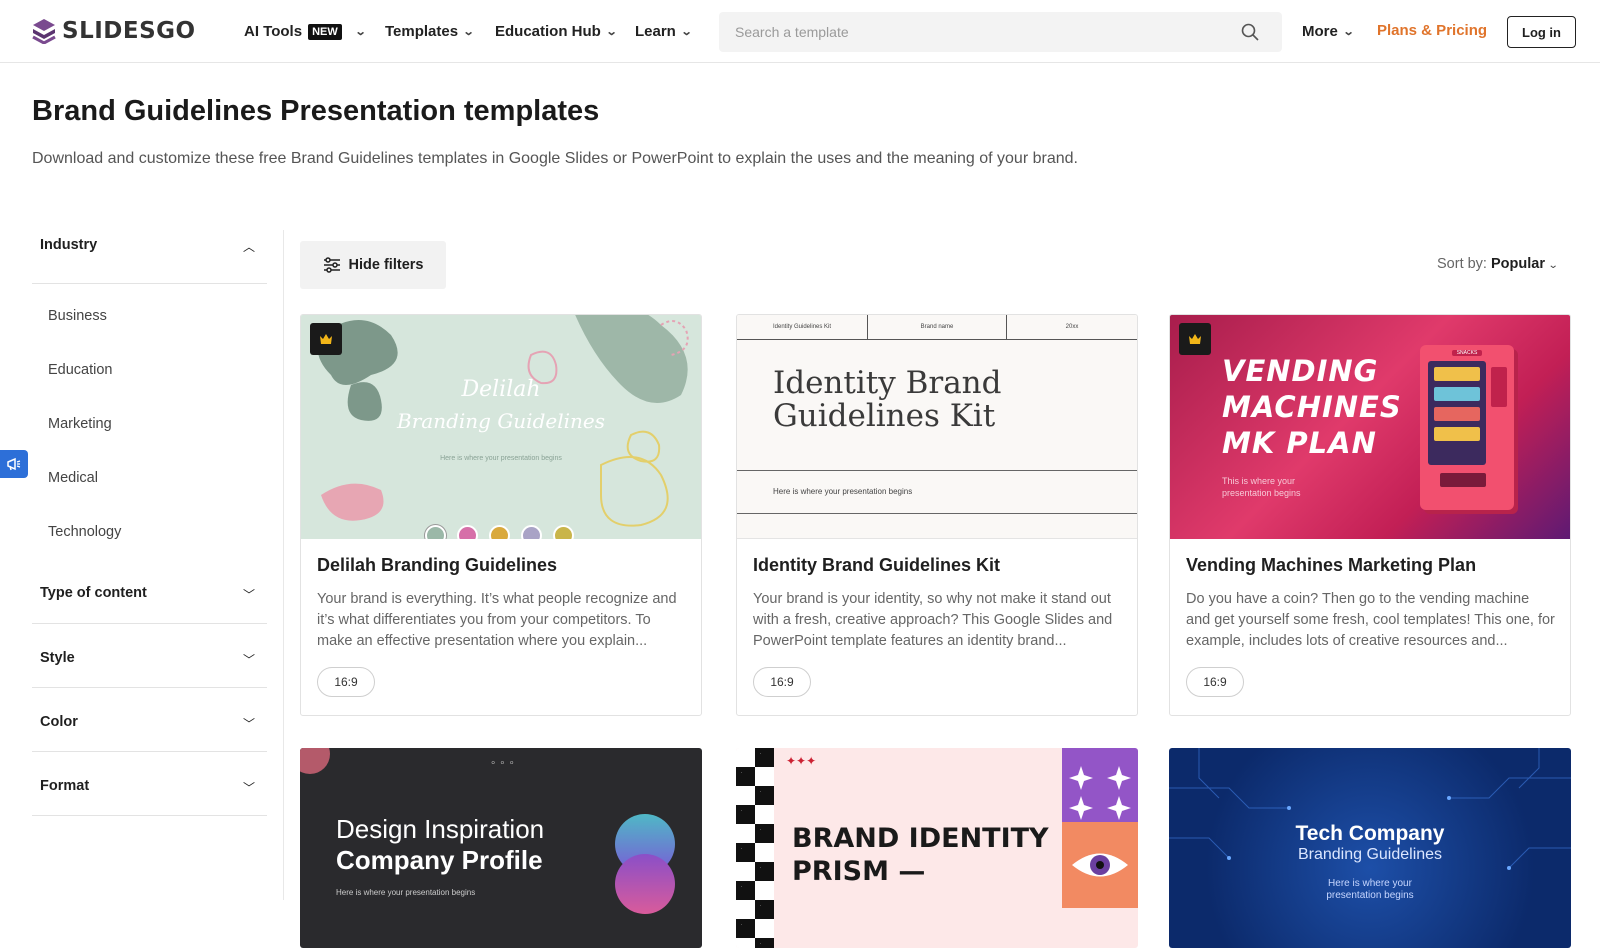 This screenshot has width=1600, height=948. Describe the element at coordinates (501, 389) in the screenshot. I see `thumbnail-title: Delilah` at that location.